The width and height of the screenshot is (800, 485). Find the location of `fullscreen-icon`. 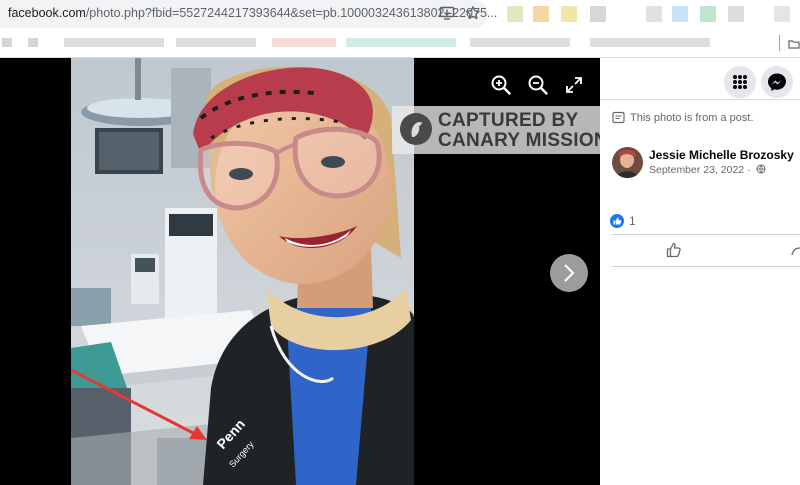

fullscreen-icon is located at coordinates (578, 89).